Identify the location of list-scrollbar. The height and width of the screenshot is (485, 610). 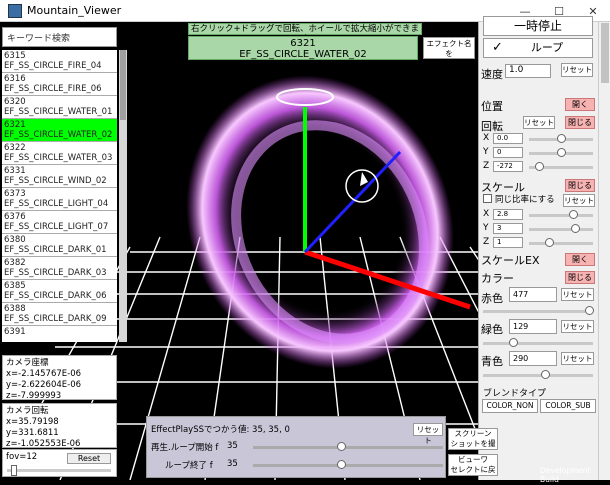
(123, 196).